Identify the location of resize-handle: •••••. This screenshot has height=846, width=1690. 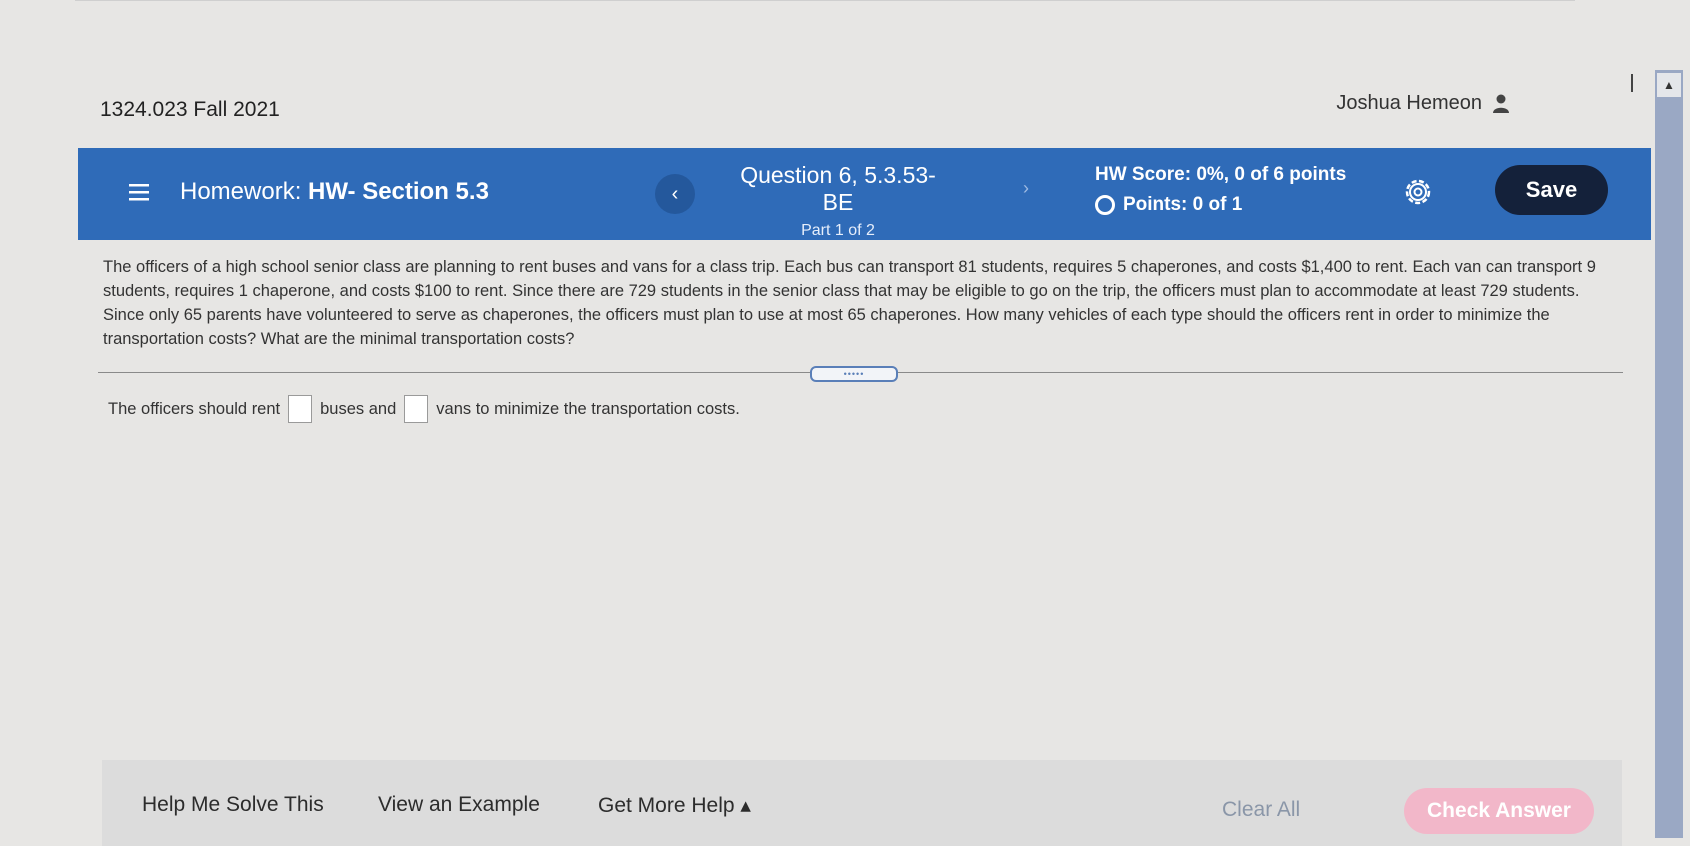
(854, 374).